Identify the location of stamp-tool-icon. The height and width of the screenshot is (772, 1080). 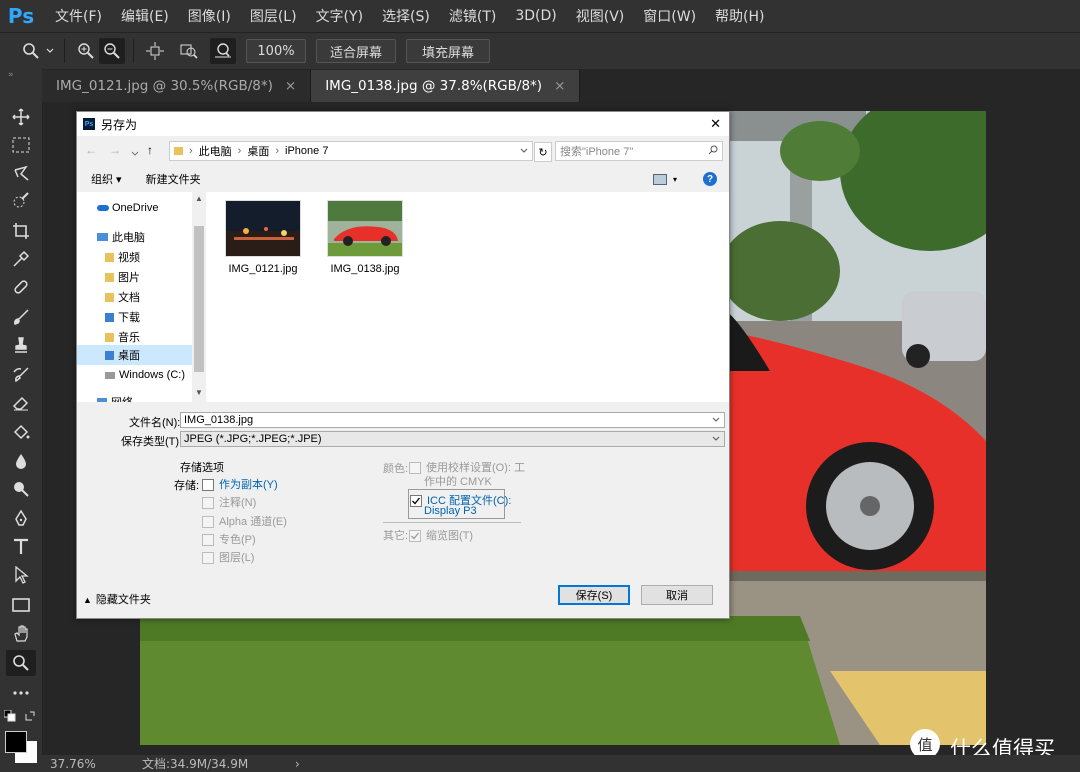
(21, 345).